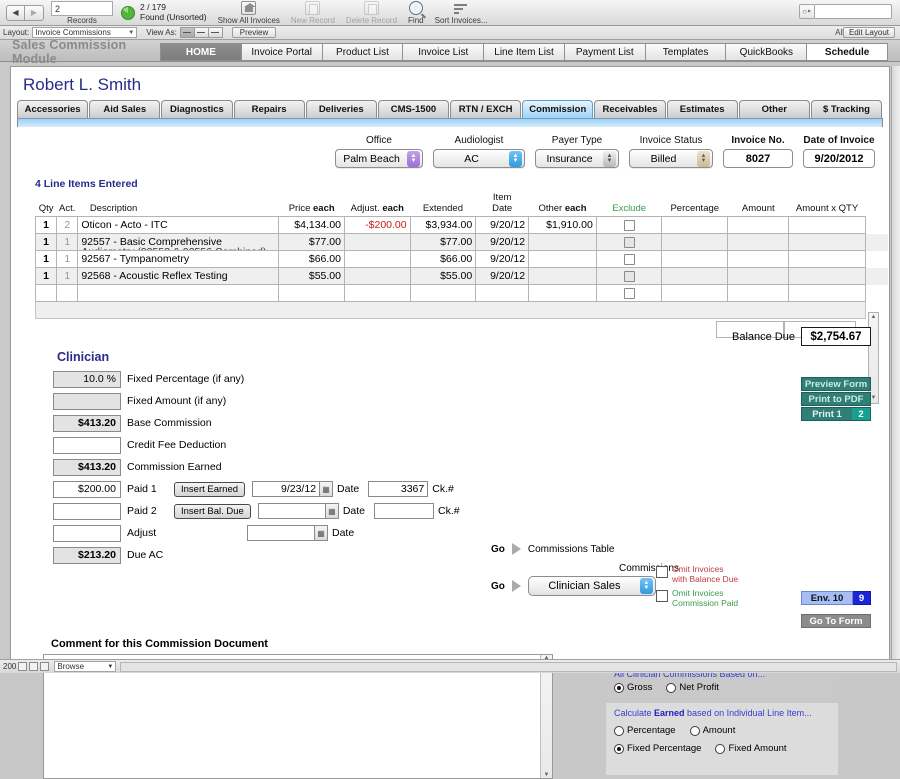  What do you see at coordinates (461, 293) in the screenshot?
I see `table-row` at bounding box center [461, 293].